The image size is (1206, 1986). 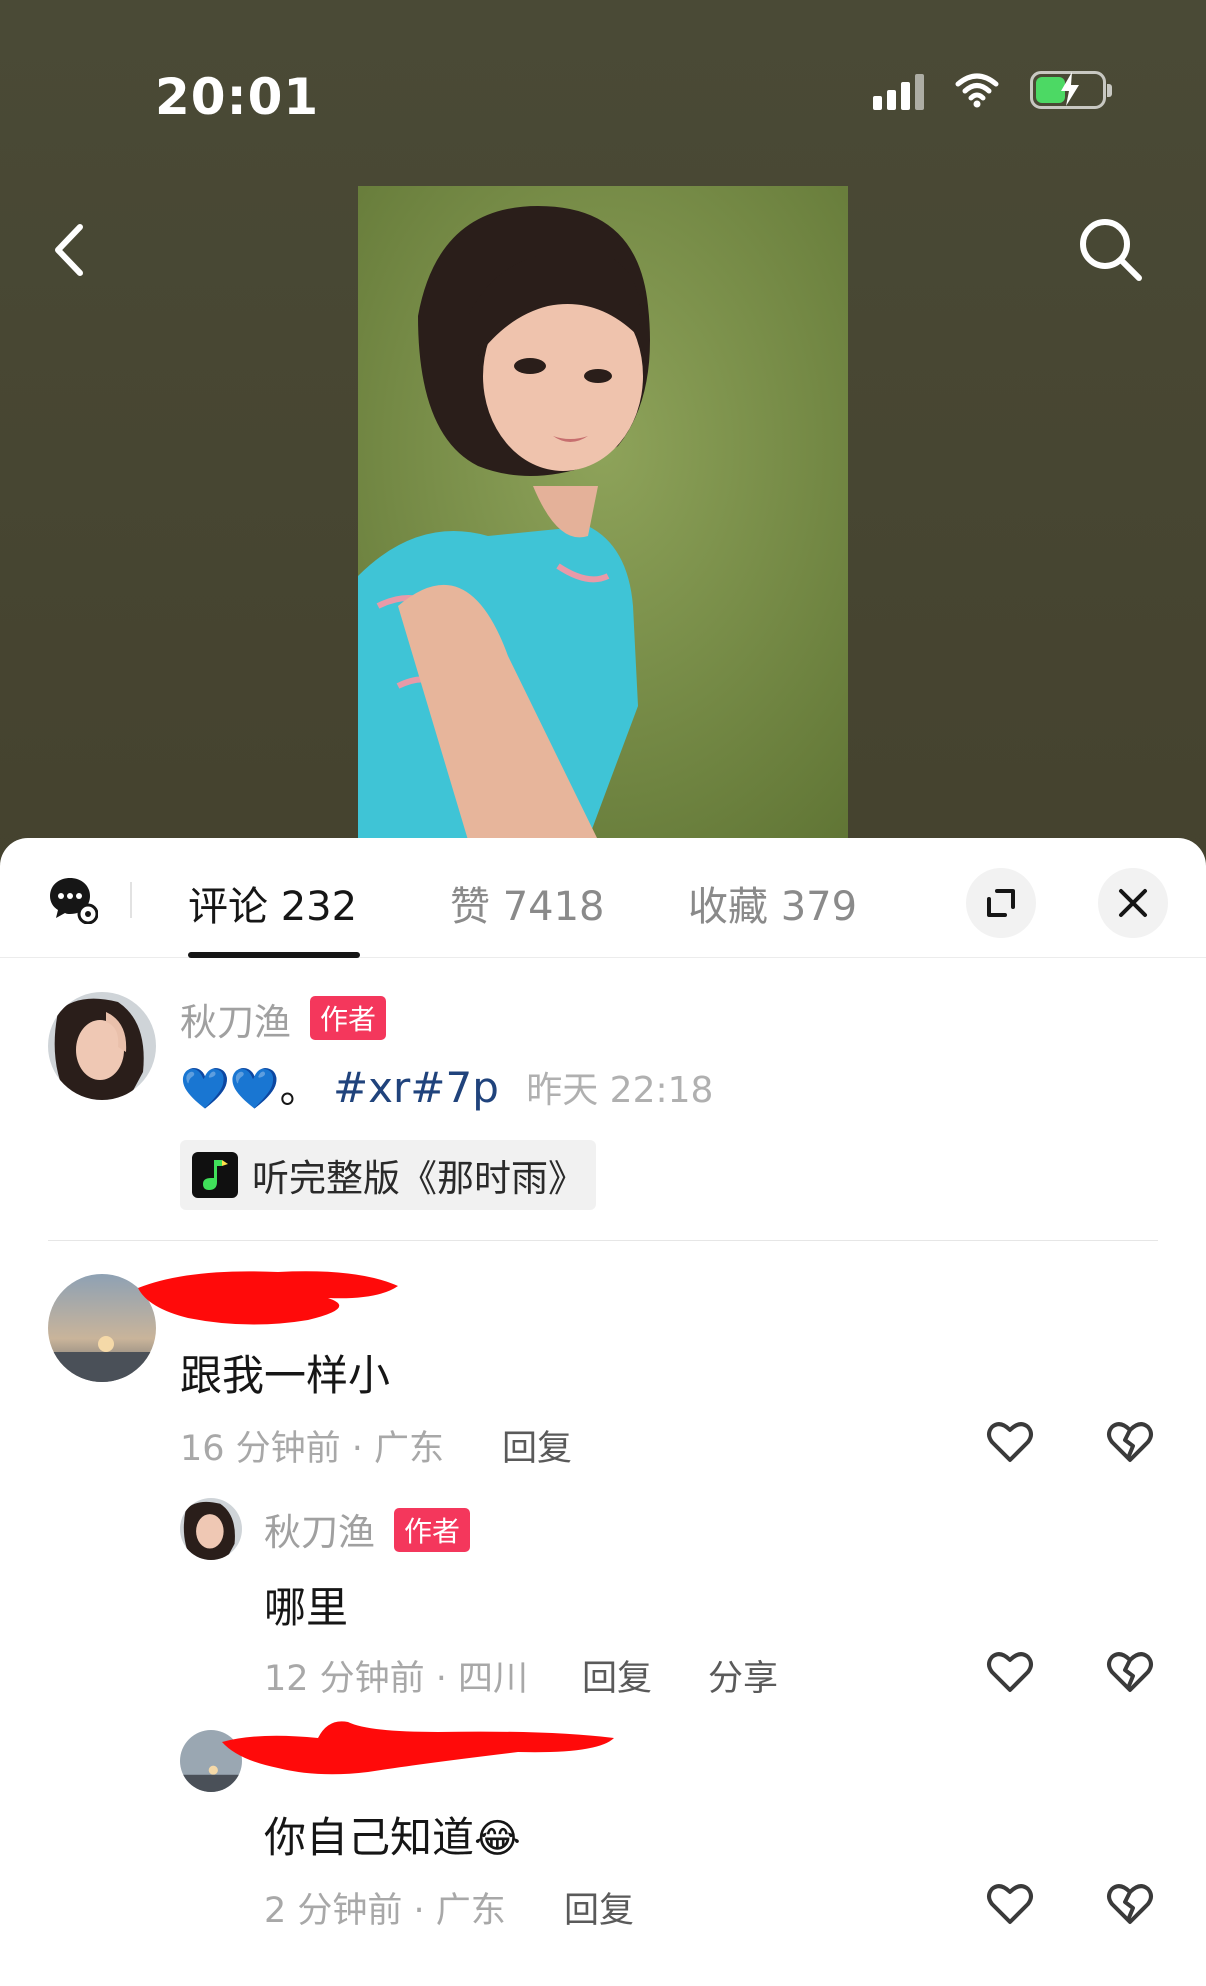 I want to click on author-avatar, so click(x=102, y=1046).